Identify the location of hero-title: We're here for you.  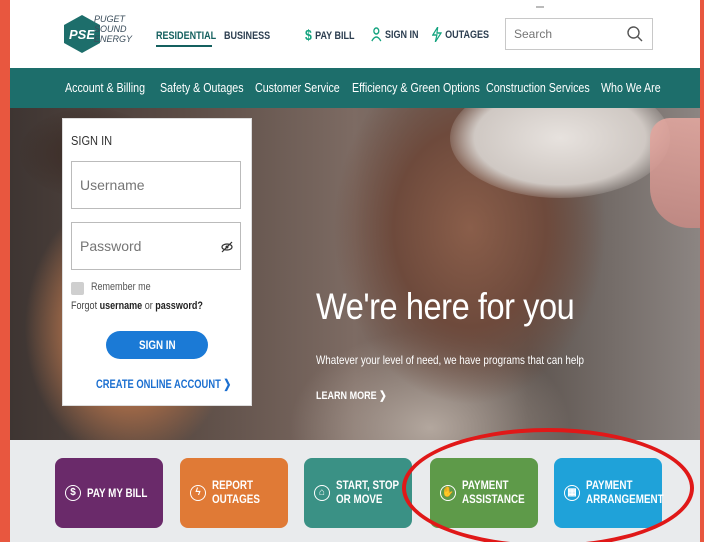
(445, 306).